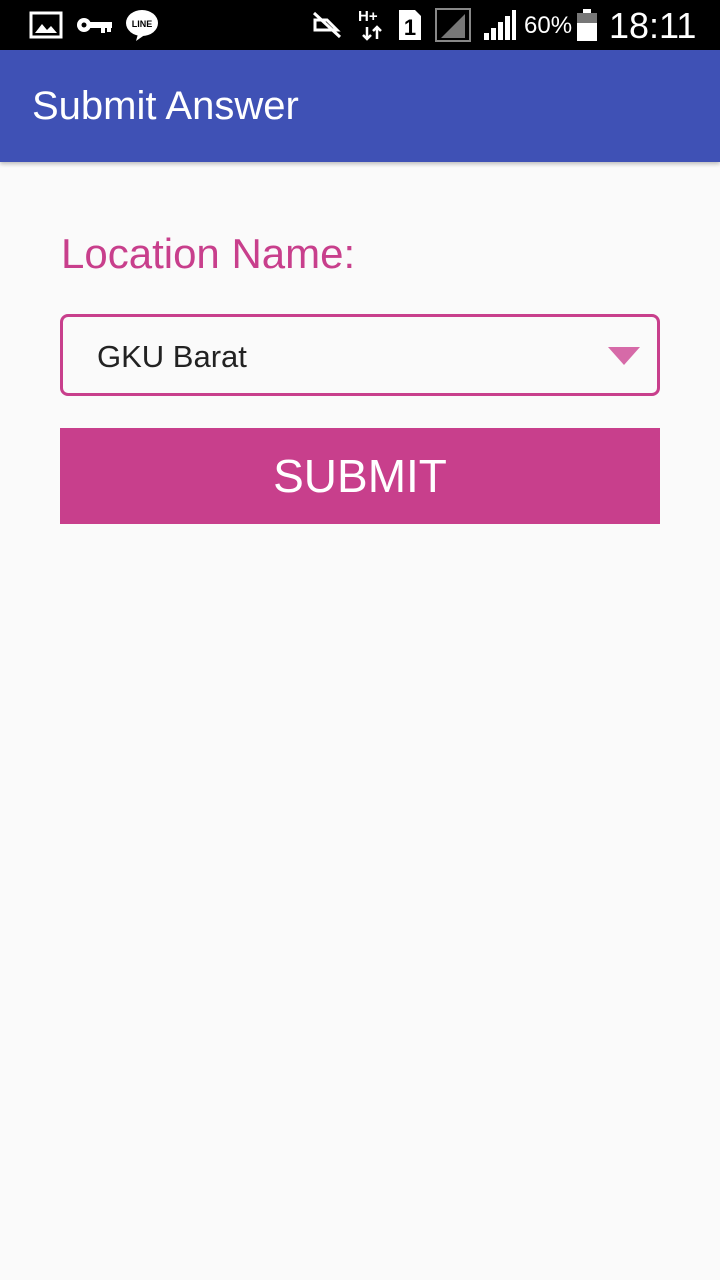 The height and width of the screenshot is (1280, 720). I want to click on sim-1-icon: 1, so click(410, 25).